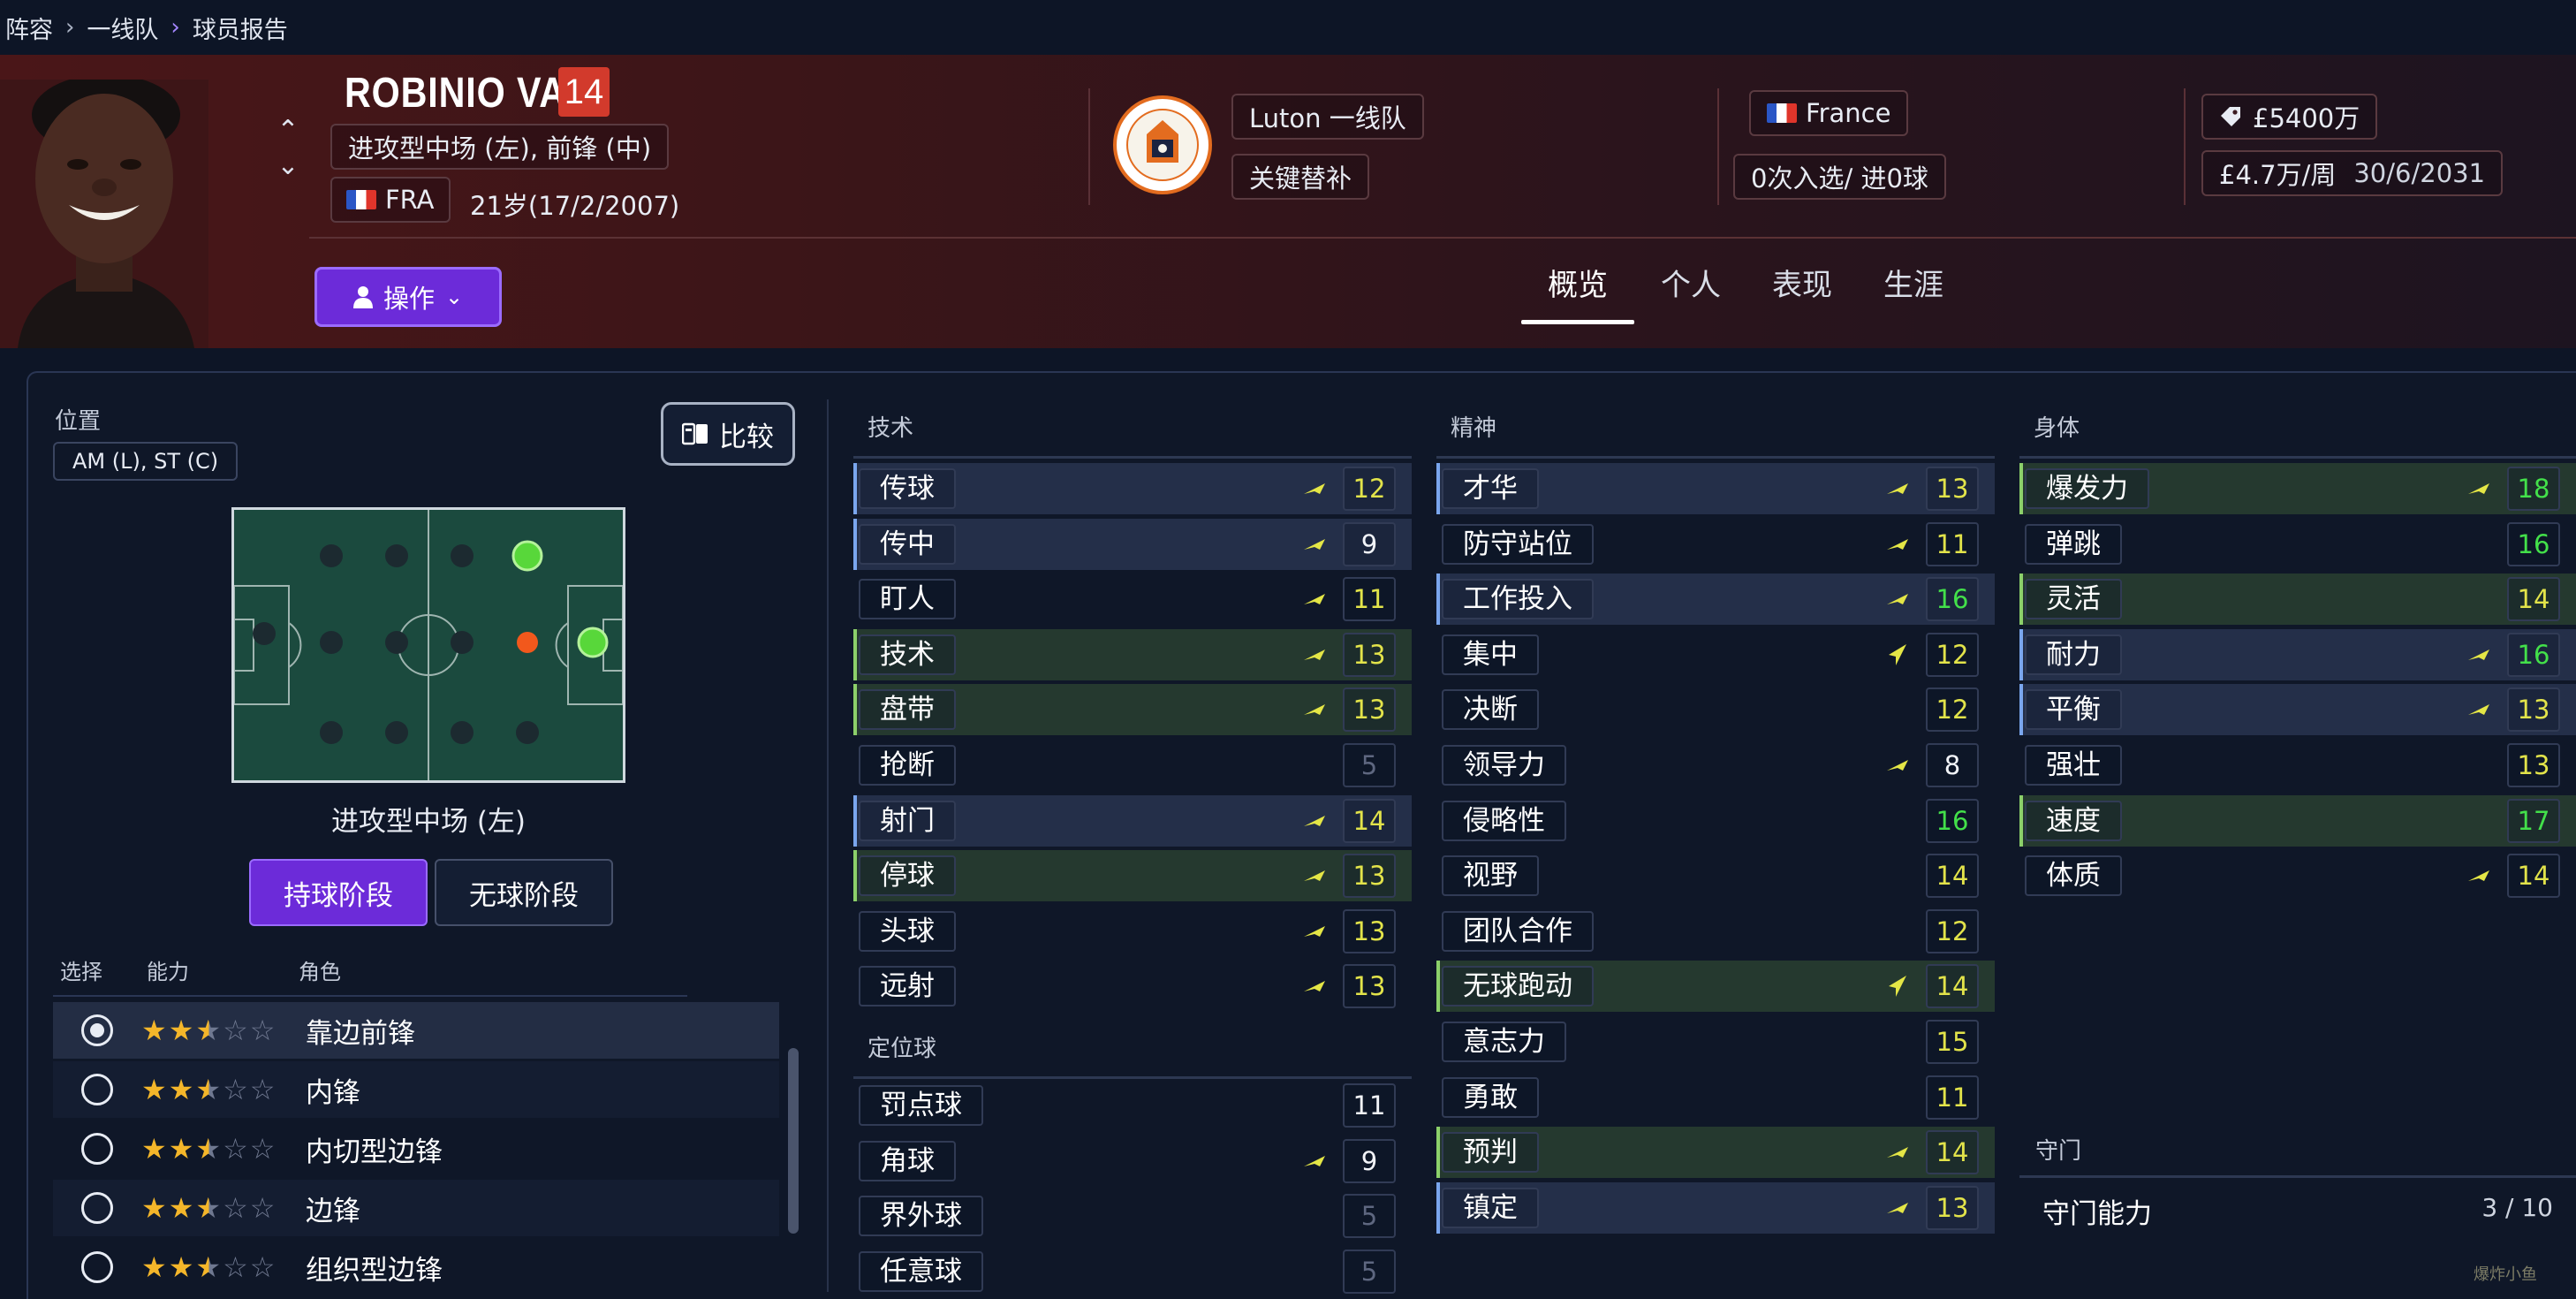 The height and width of the screenshot is (1299, 2576). I want to click on star-icon: ★, so click(155, 1208).